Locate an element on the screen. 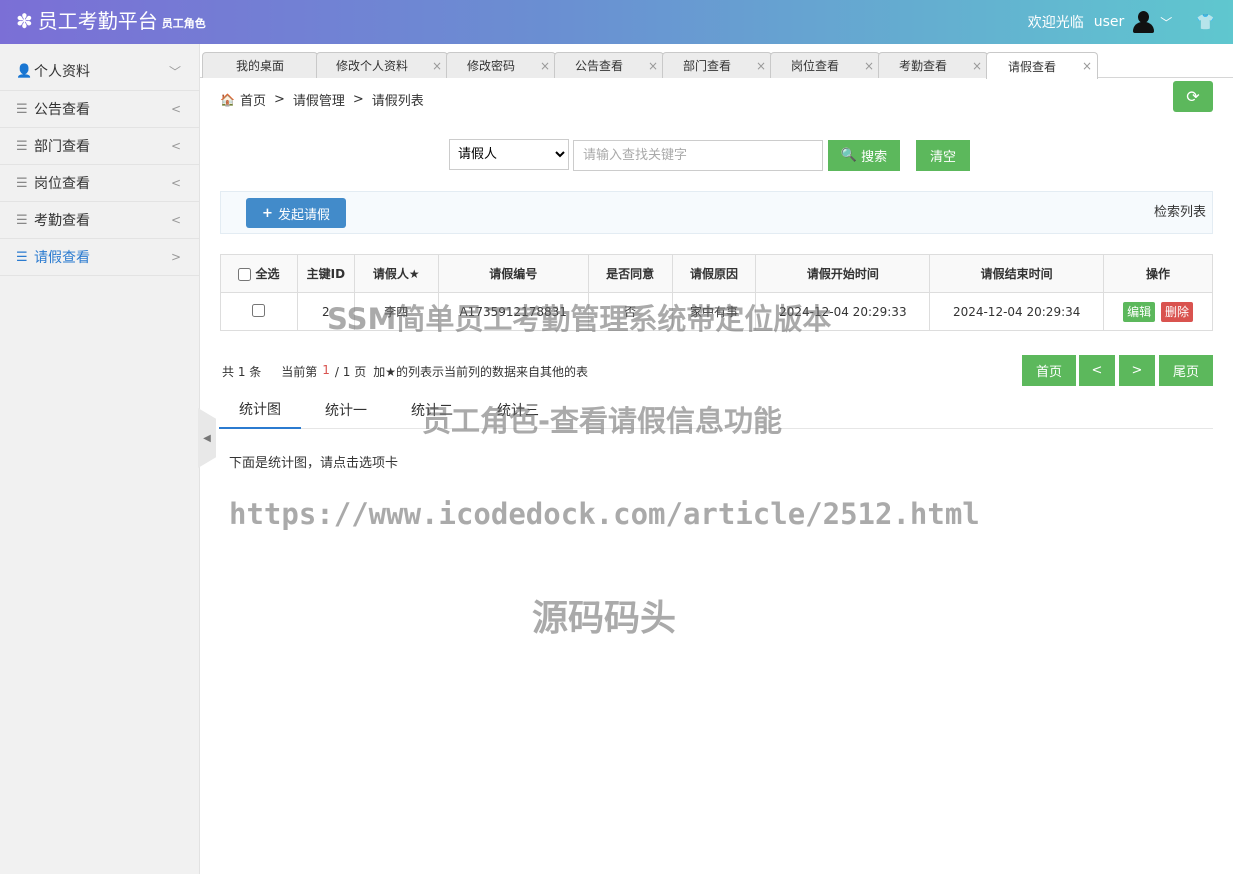  refresh-button: ⟳ is located at coordinates (1193, 96).